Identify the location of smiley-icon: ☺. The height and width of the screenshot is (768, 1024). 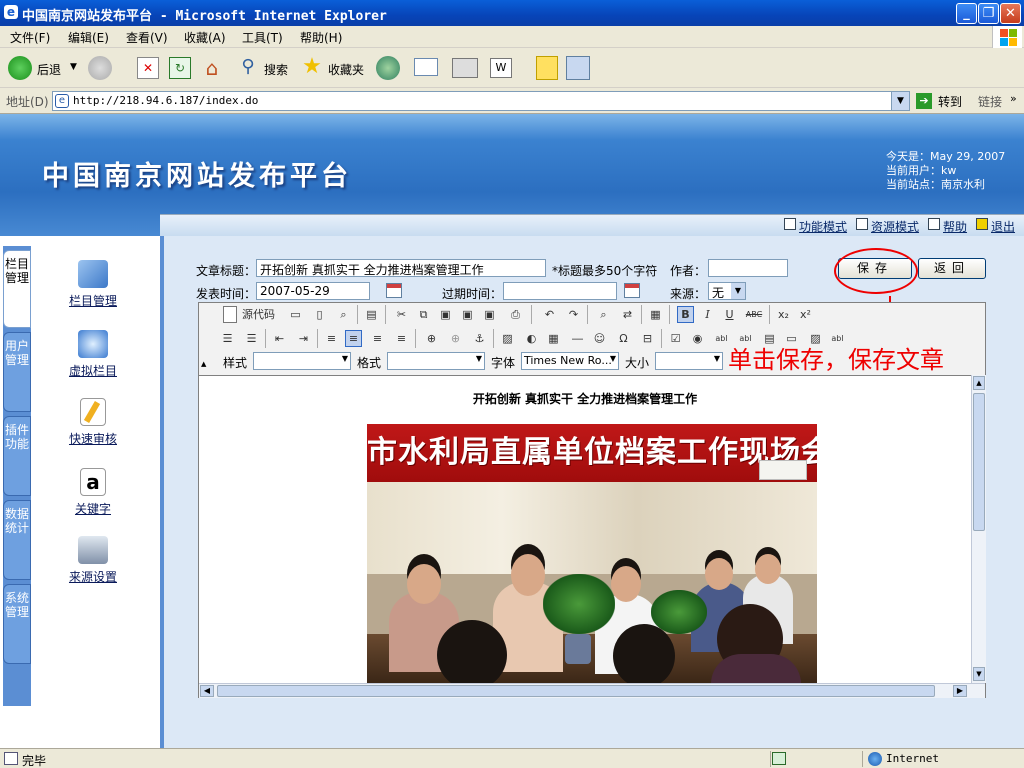
(599, 338).